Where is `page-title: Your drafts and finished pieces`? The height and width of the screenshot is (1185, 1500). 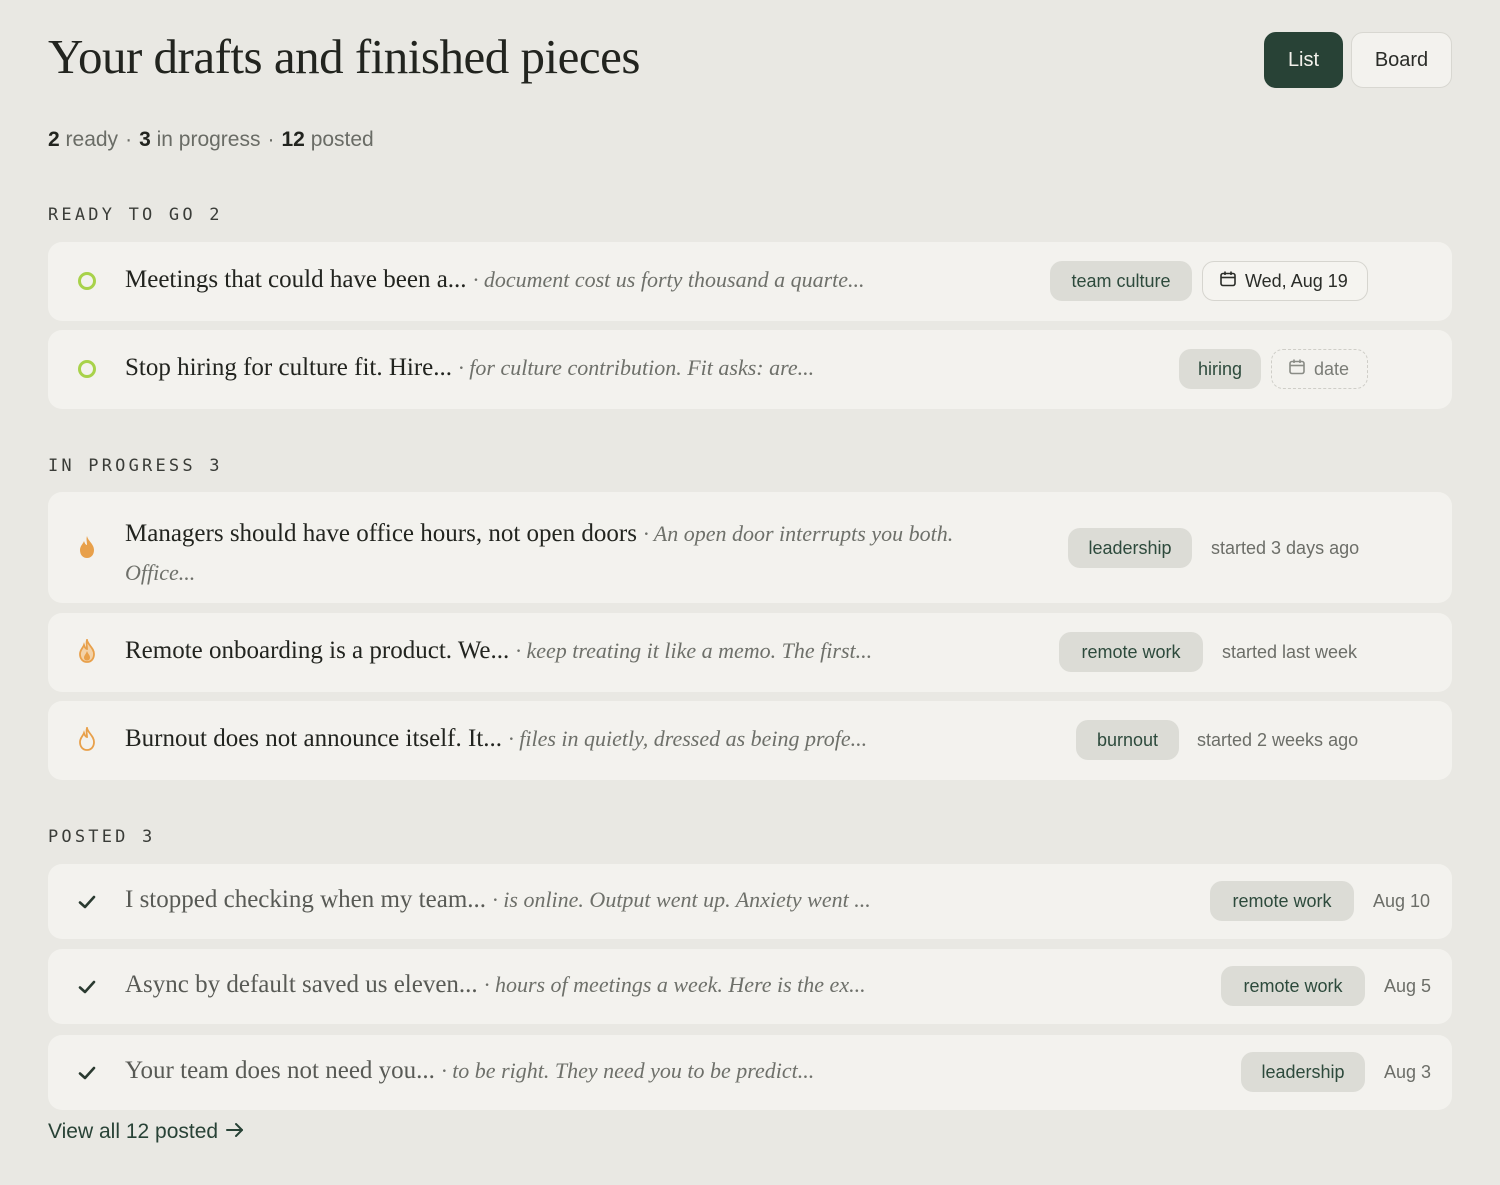
page-title: Your drafts and finished pieces is located at coordinates (344, 56).